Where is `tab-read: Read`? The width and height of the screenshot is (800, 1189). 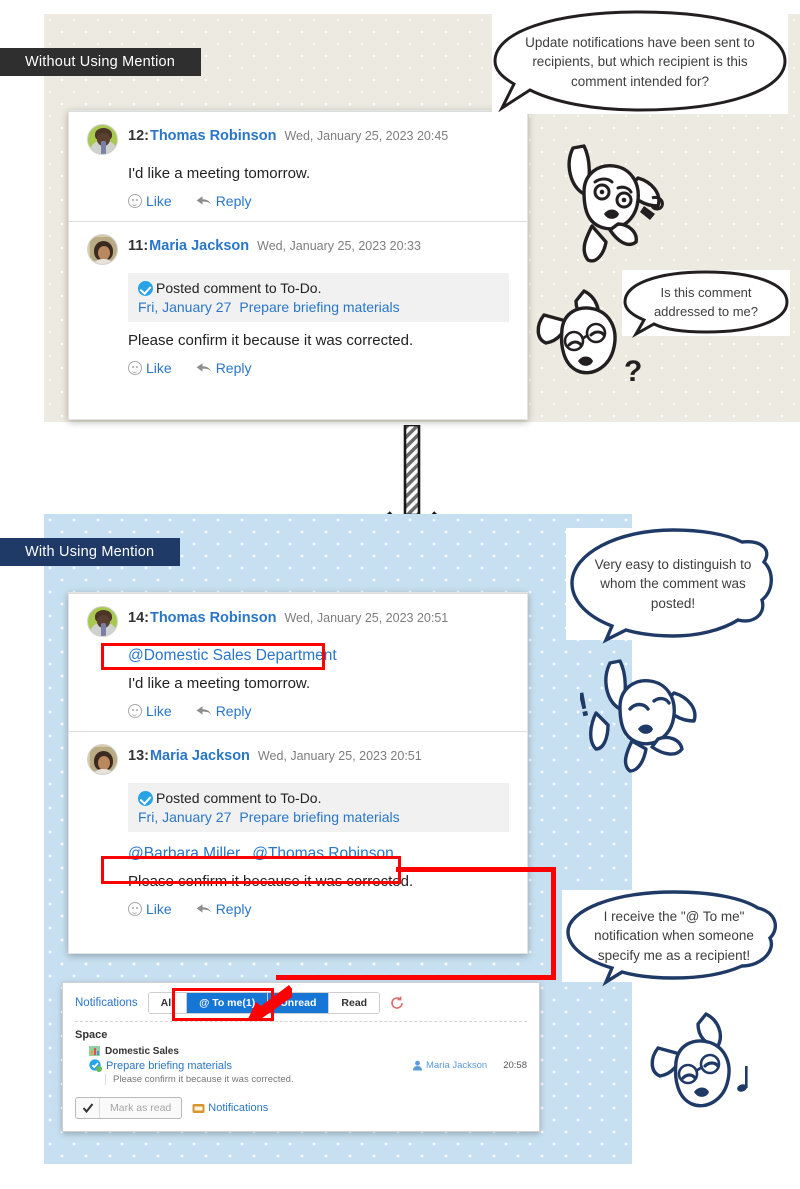 tab-read: Read is located at coordinates (354, 1003).